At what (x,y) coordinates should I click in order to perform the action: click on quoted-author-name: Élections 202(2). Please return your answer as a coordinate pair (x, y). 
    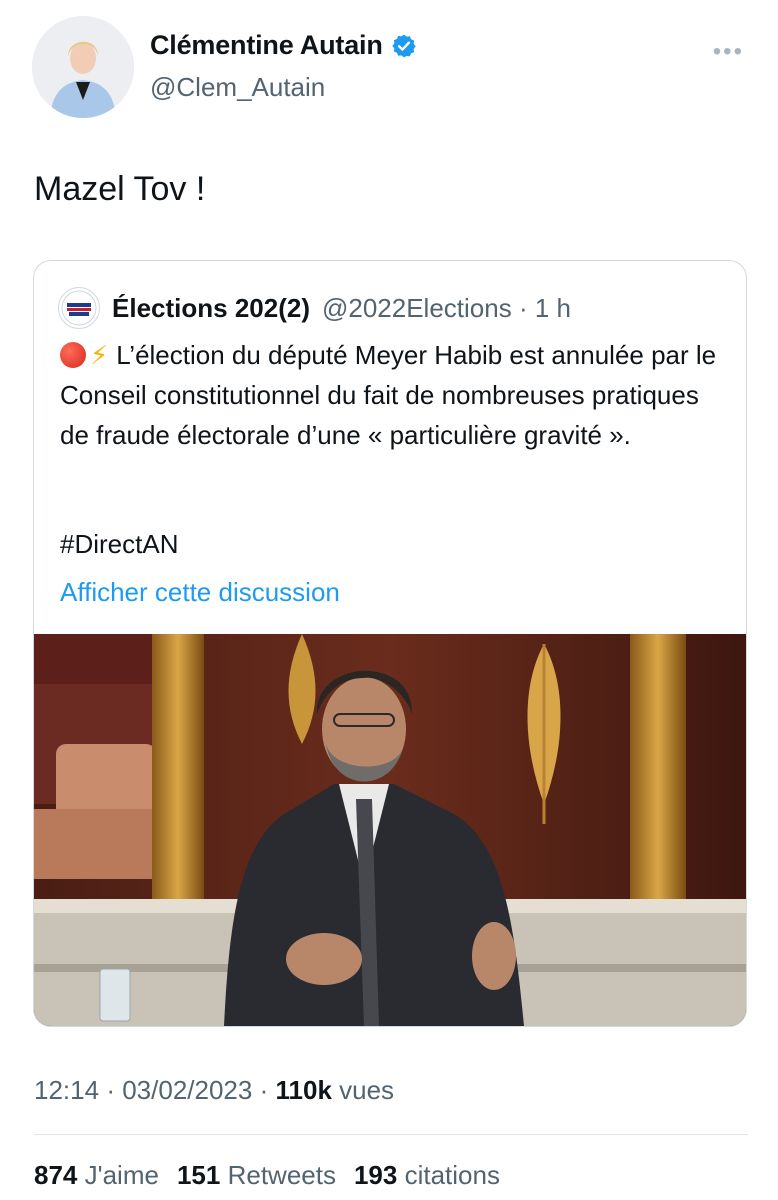
    Looking at the image, I should click on (211, 308).